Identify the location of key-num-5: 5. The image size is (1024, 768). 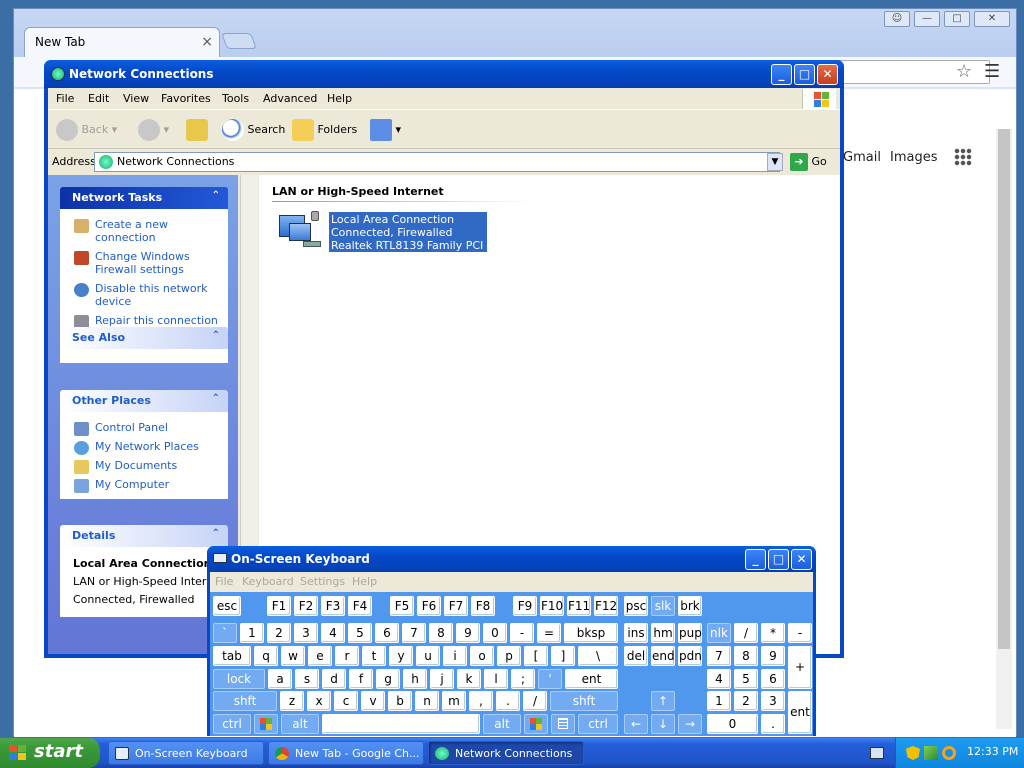
(746, 679).